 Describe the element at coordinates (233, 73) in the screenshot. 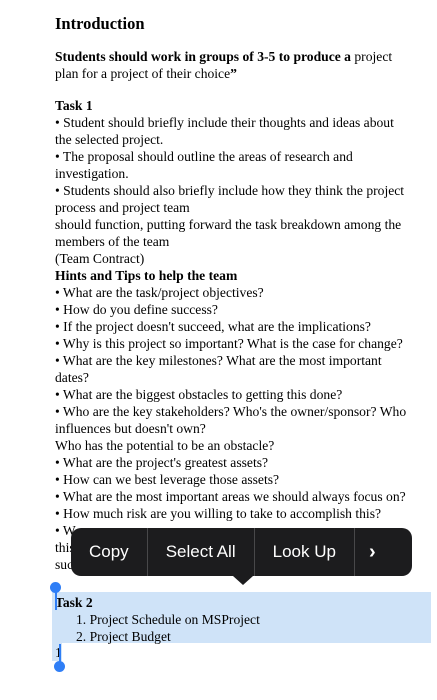

I see `intro-quote: ”` at that location.